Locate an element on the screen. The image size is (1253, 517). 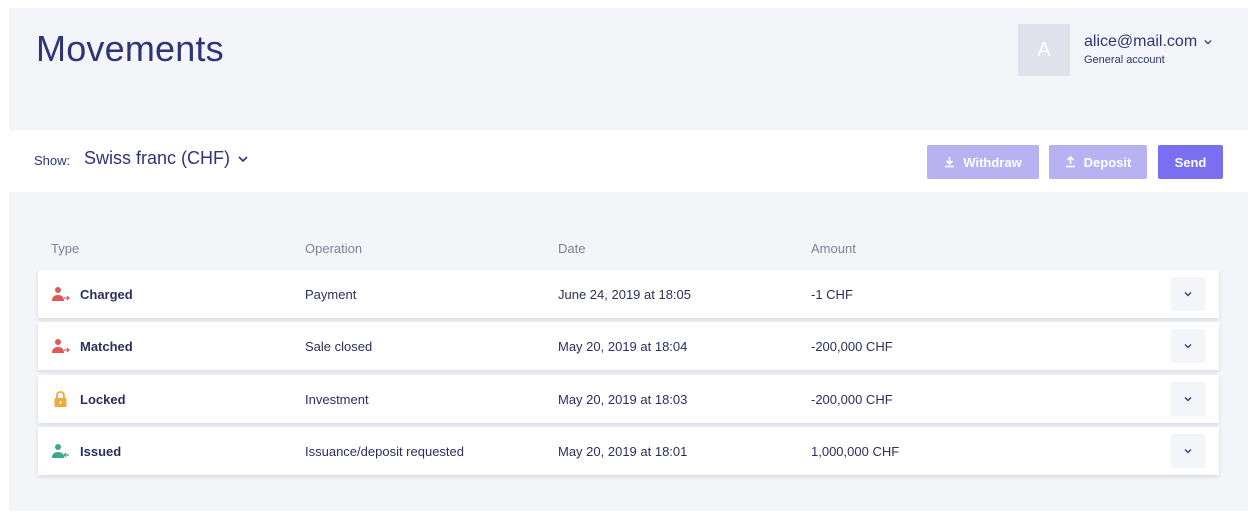
withdraw-button: Withdraw is located at coordinates (983, 162).